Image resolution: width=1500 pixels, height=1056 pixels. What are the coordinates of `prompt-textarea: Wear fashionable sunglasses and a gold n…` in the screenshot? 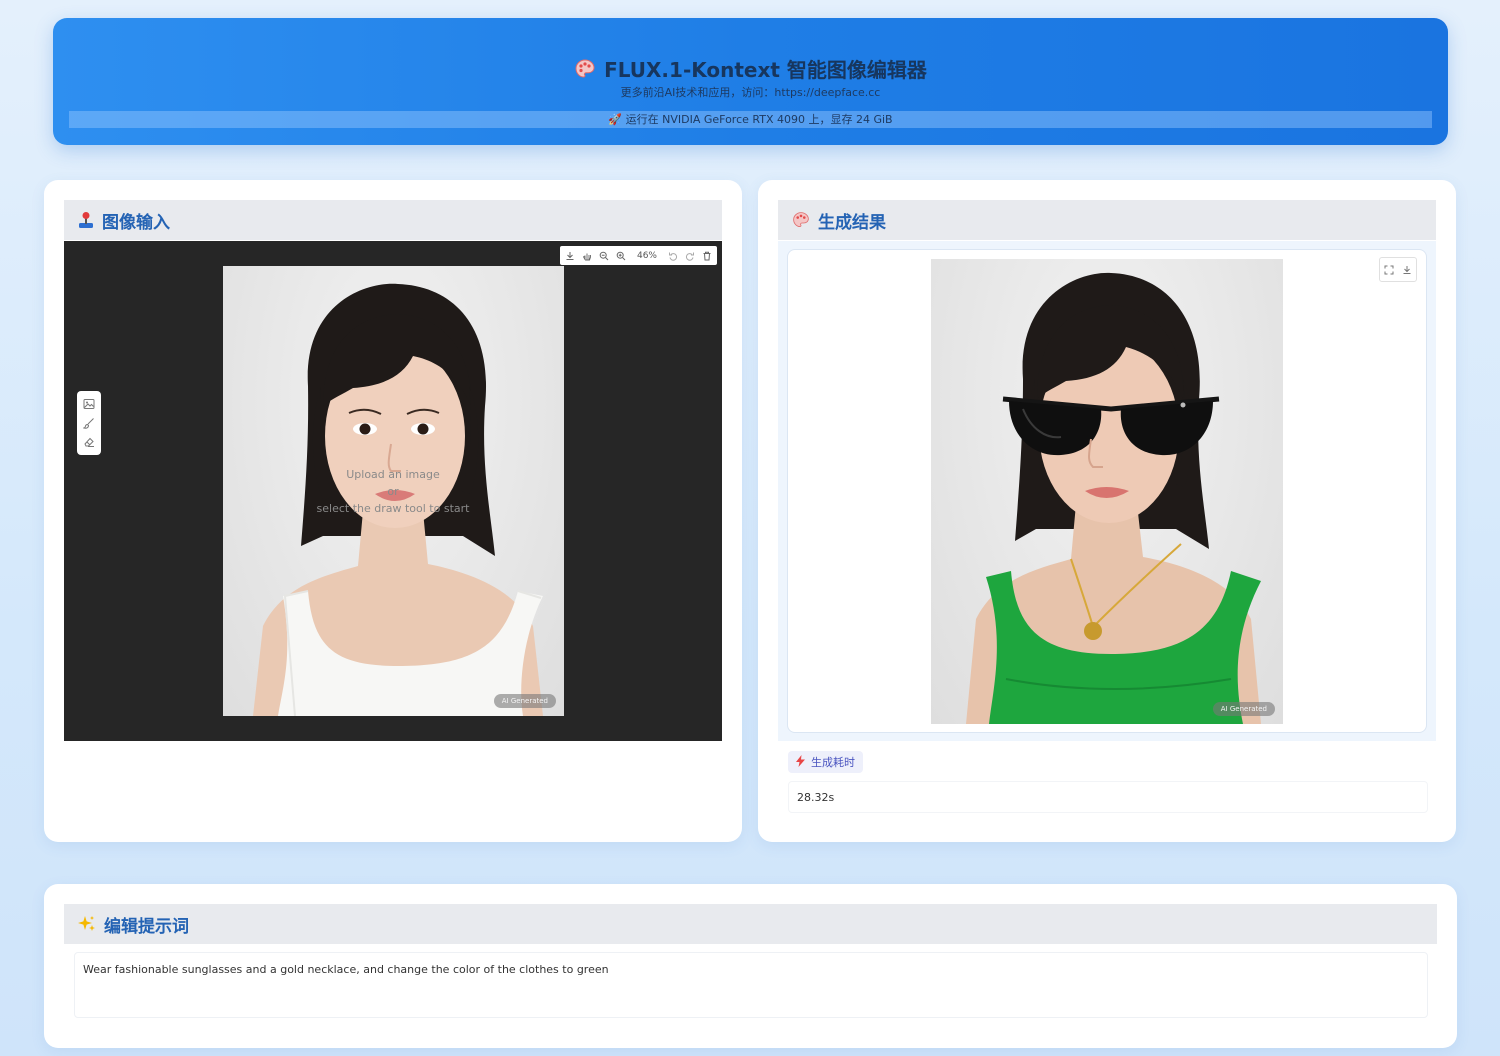 It's located at (751, 985).